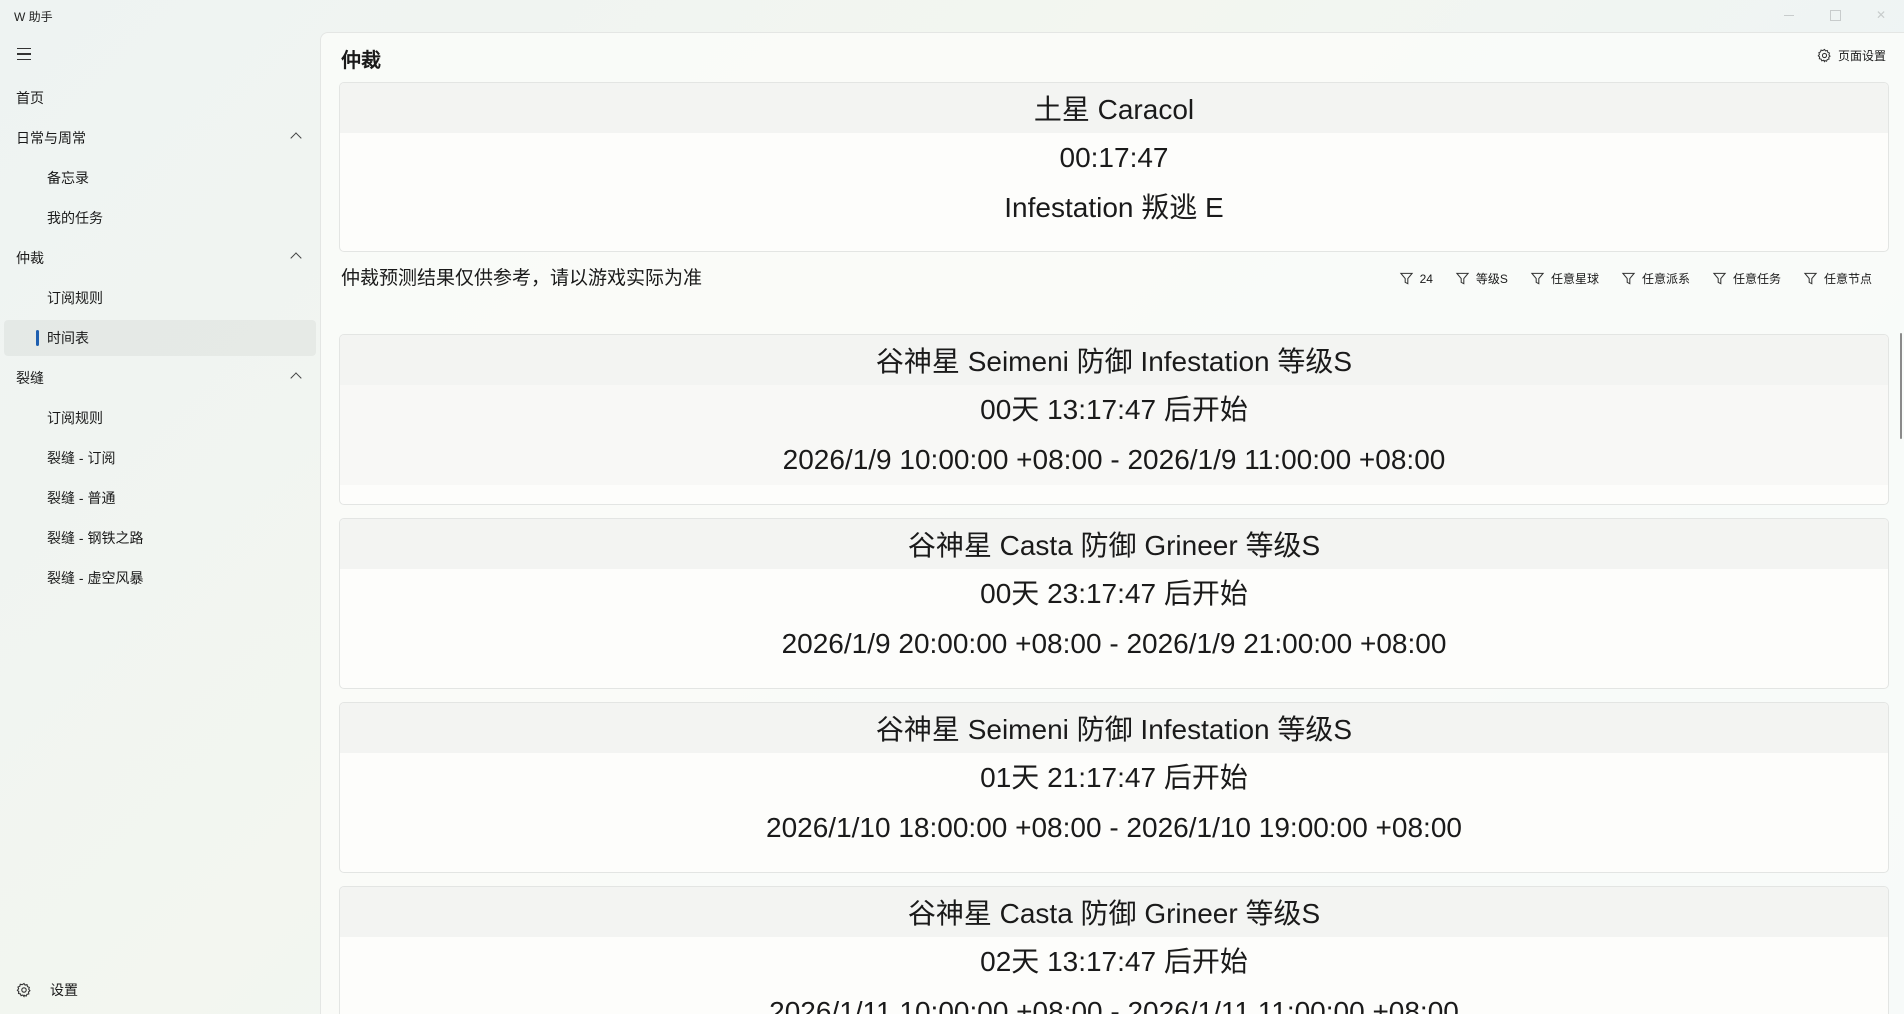  Describe the element at coordinates (1901, 386) in the screenshot. I see `vertical-scrollbar` at that location.